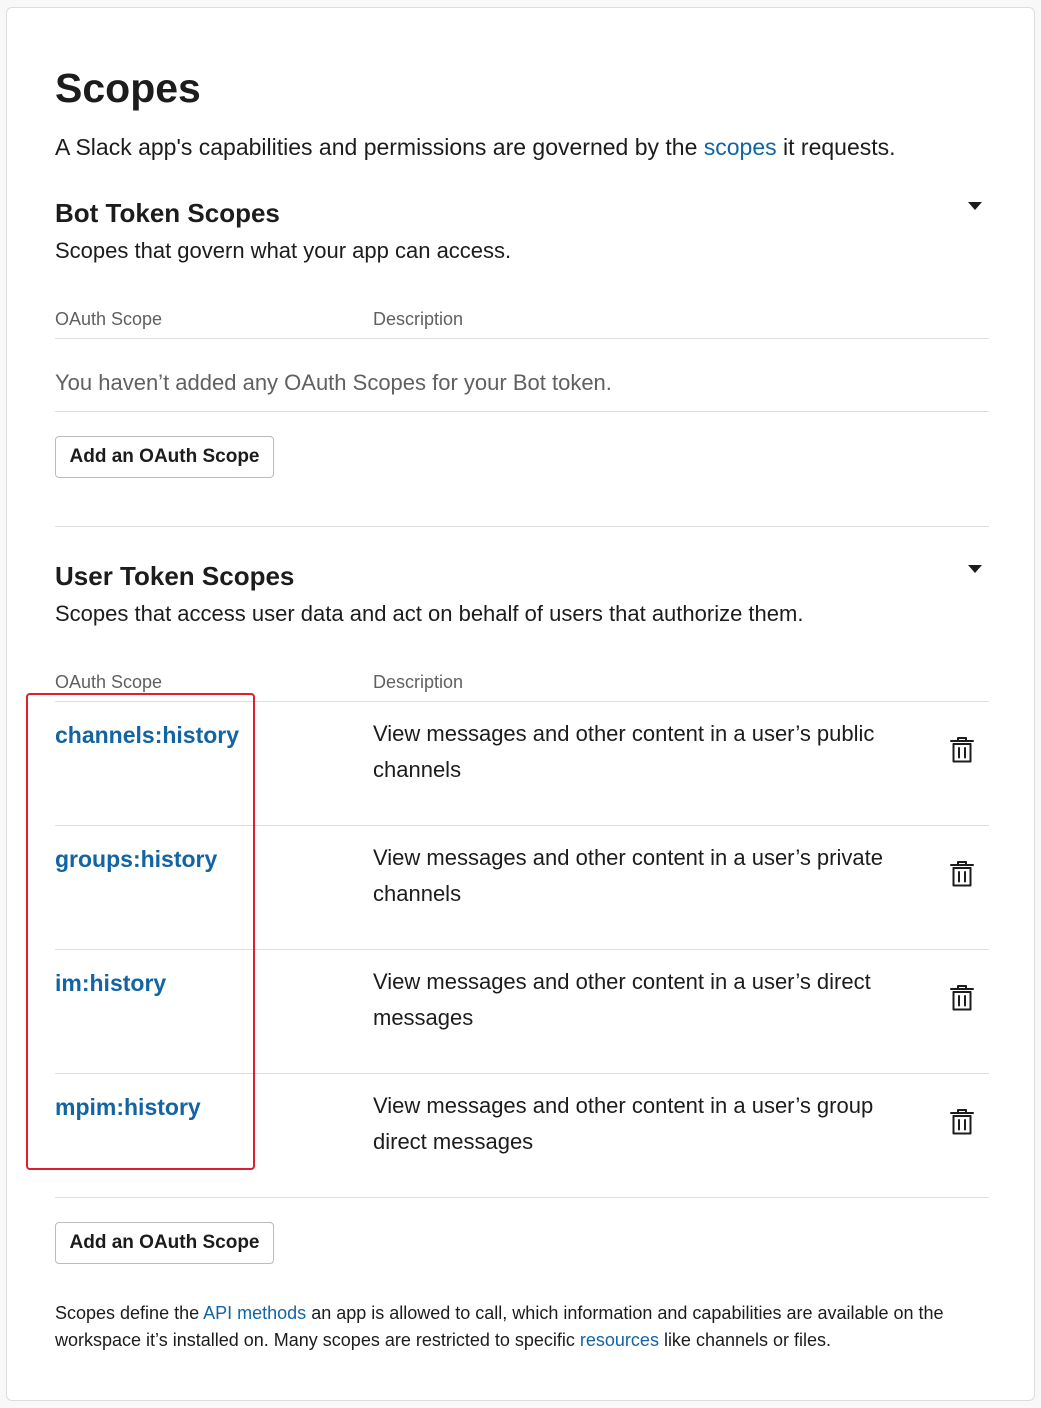  I want to click on user-col-oauth-scope: OAuth Scope, so click(109, 682).